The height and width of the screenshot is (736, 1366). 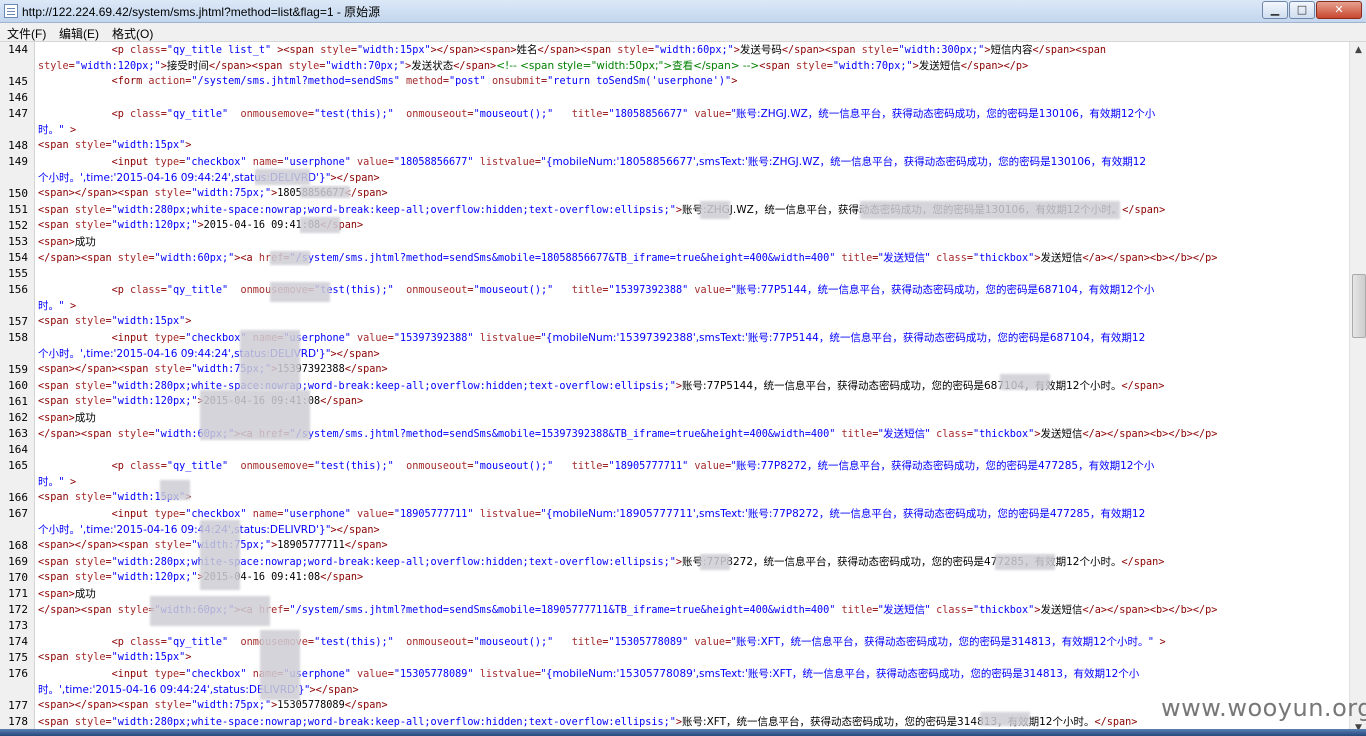 What do you see at coordinates (437, 114) in the screenshot?
I see `code-token: onmouseout` at bounding box center [437, 114].